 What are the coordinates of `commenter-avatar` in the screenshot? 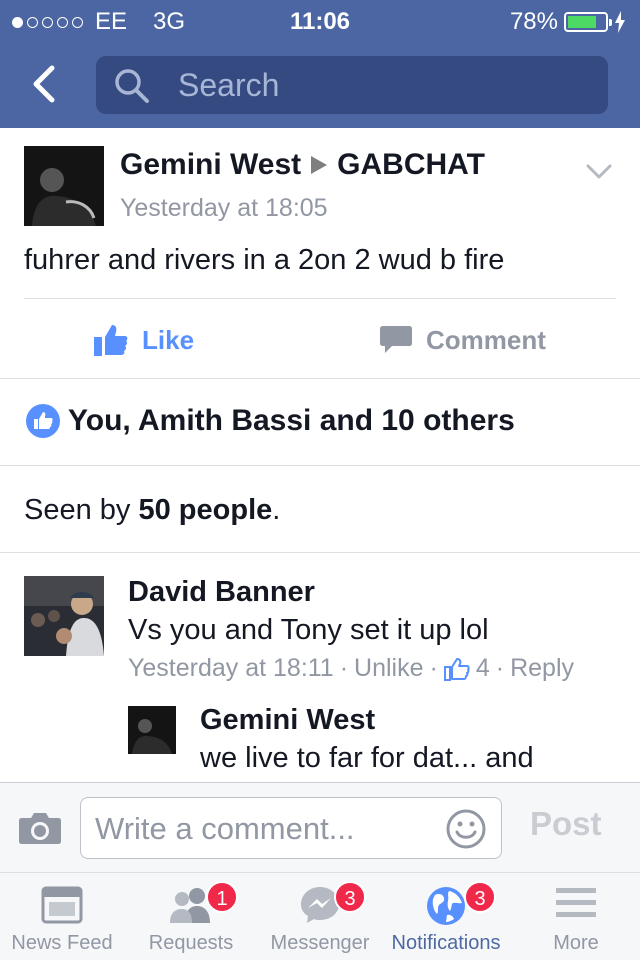 It's located at (64, 616).